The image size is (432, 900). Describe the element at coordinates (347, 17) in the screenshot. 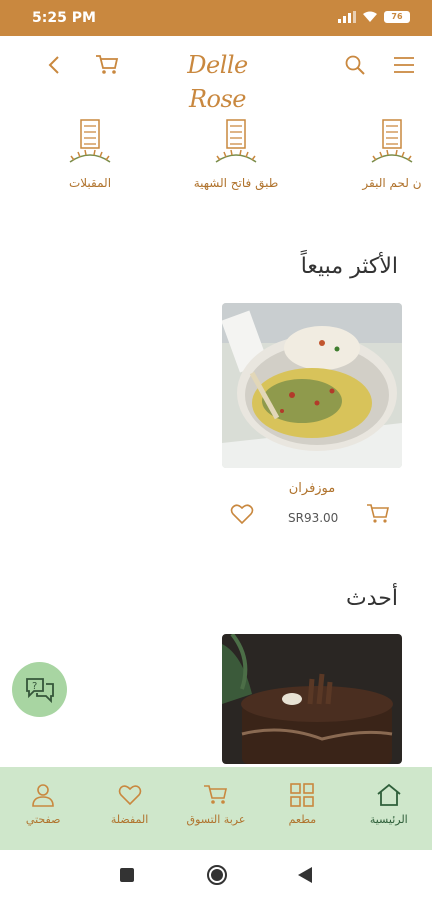

I see `signal-icon` at that location.